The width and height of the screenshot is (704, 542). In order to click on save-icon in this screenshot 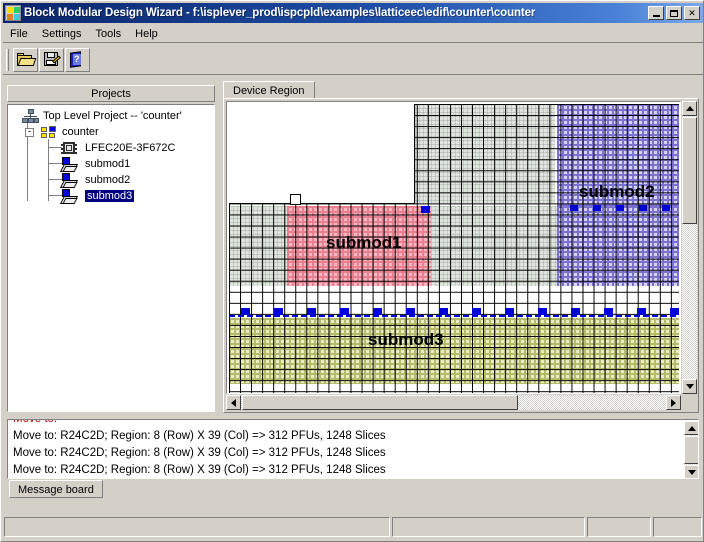, I will do `click(52, 59)`.